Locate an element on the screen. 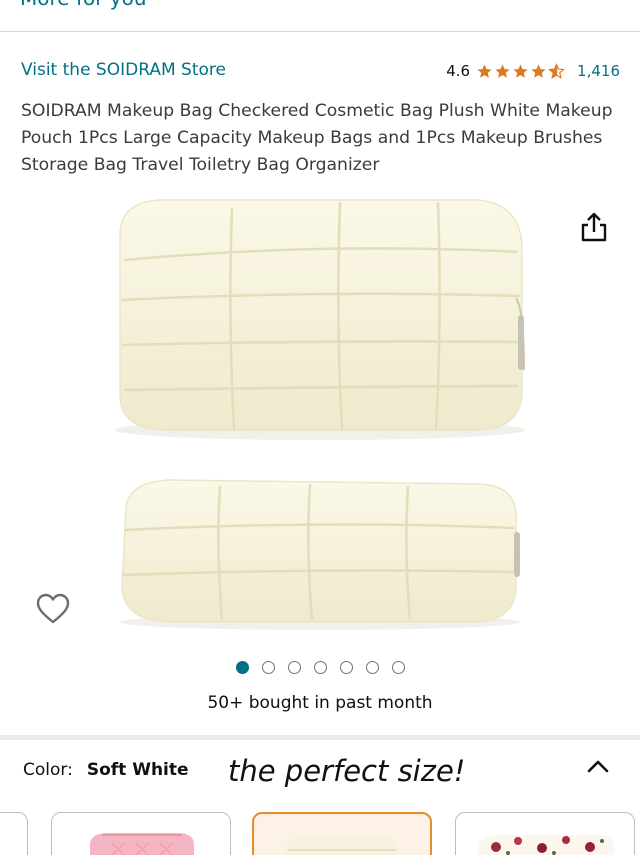 The height and width of the screenshot is (855, 640). overlay-caption: the perfect size! is located at coordinates (347, 771).